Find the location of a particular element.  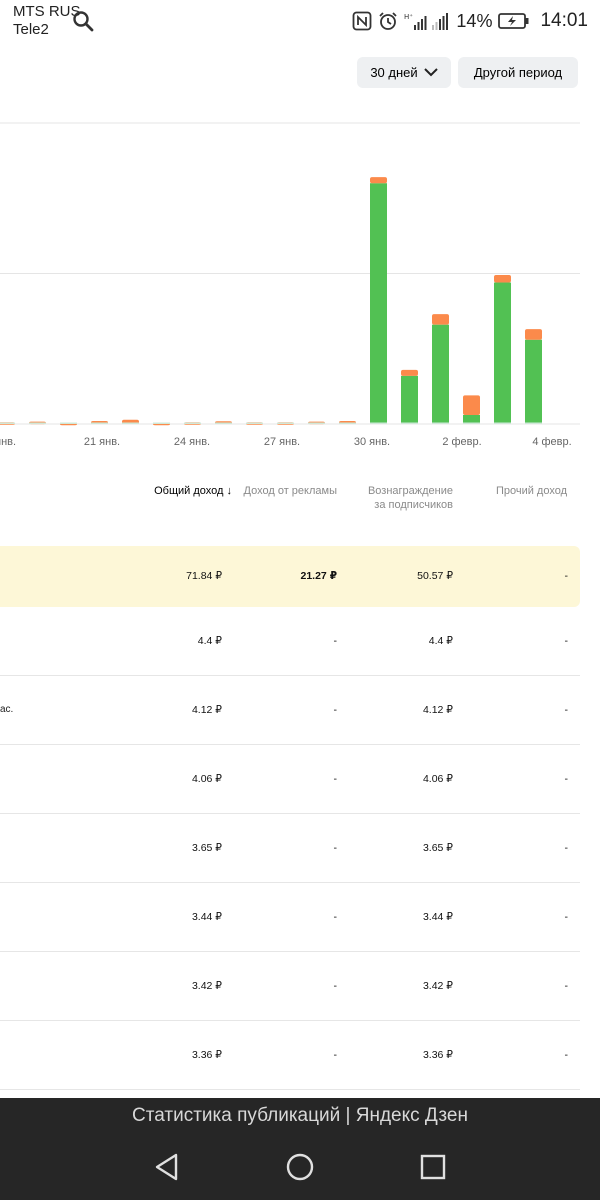

status-bar: MTS RUS Tele2 H⁺ 14% 14:01 is located at coordinates (300, 22).